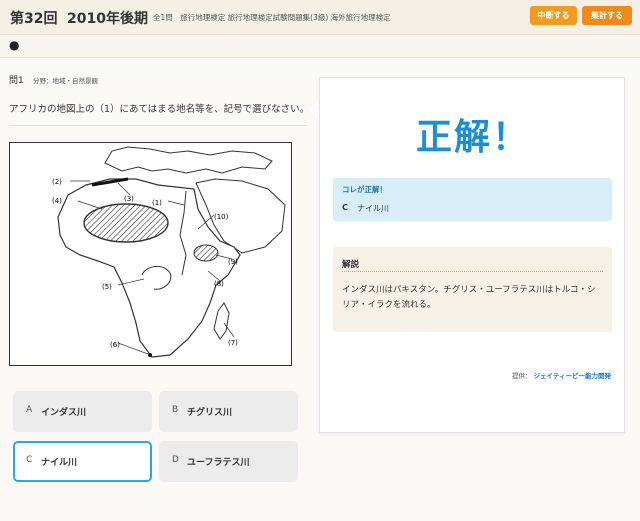  I want to click on choice-a: A インダス川, so click(82, 411).